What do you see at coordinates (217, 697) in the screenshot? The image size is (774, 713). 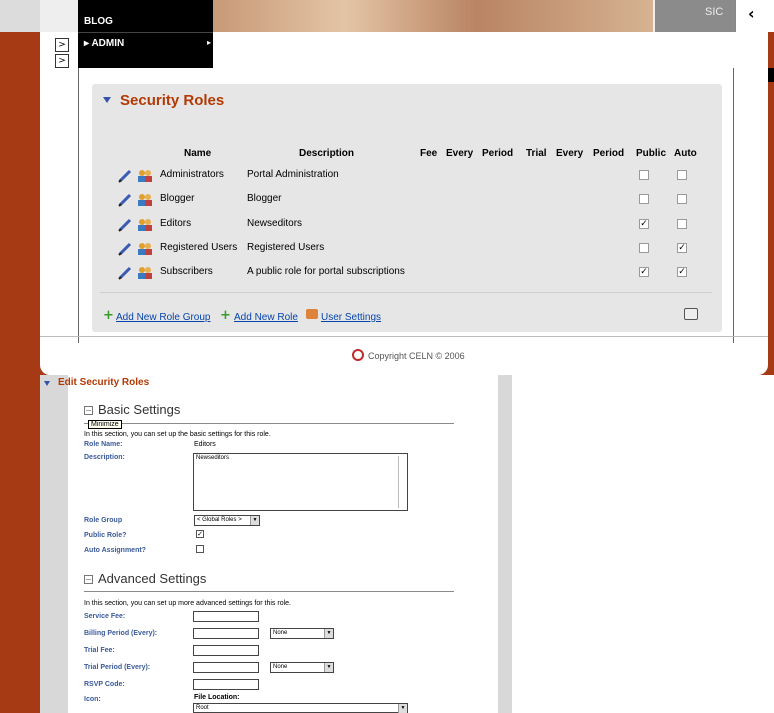 I see `file-location-label: File Location:` at bounding box center [217, 697].